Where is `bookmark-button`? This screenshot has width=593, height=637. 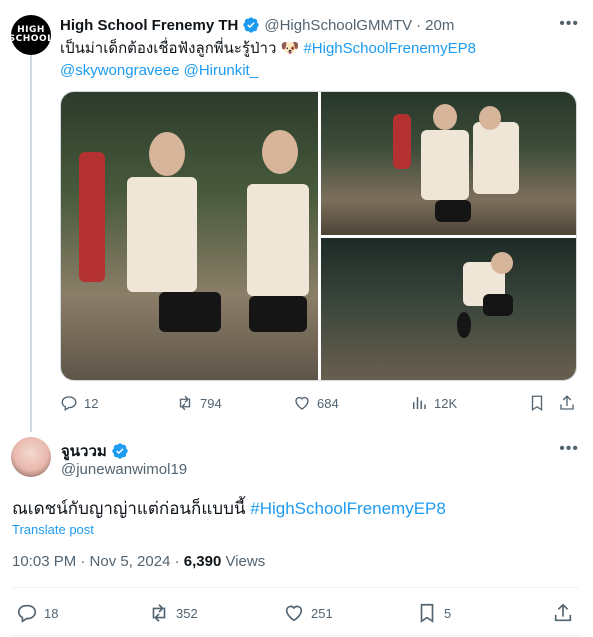 bookmark-button is located at coordinates (540, 403).